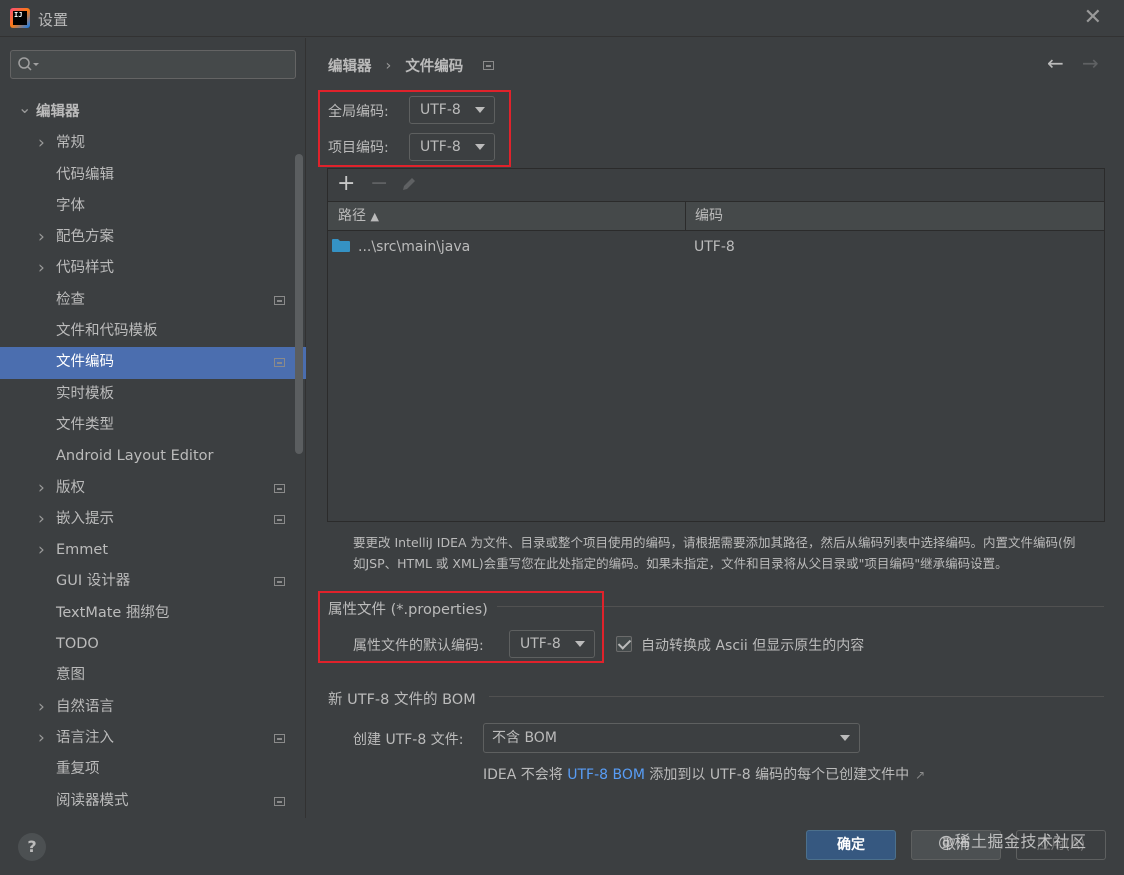 This screenshot has width=1124, height=875. Describe the element at coordinates (153, 268) in the screenshot. I see `sidebar-item: › 代码样式` at that location.